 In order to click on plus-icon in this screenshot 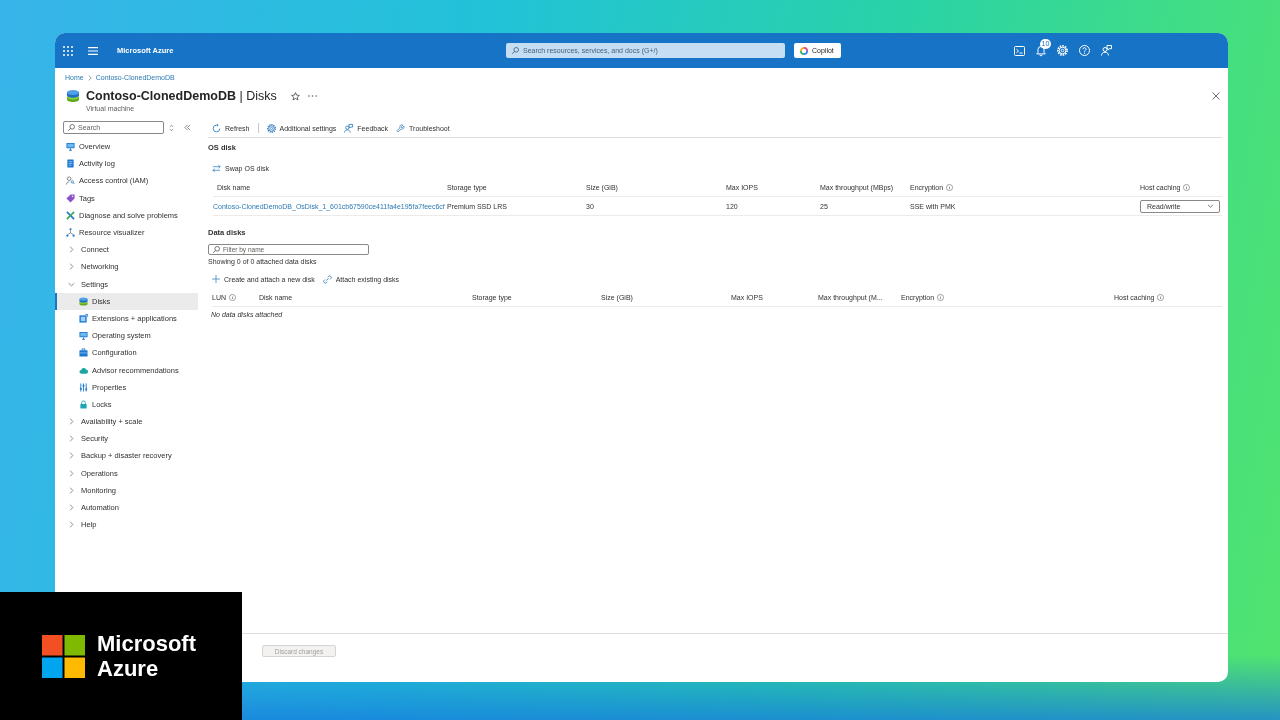, I will do `click(216, 279)`.